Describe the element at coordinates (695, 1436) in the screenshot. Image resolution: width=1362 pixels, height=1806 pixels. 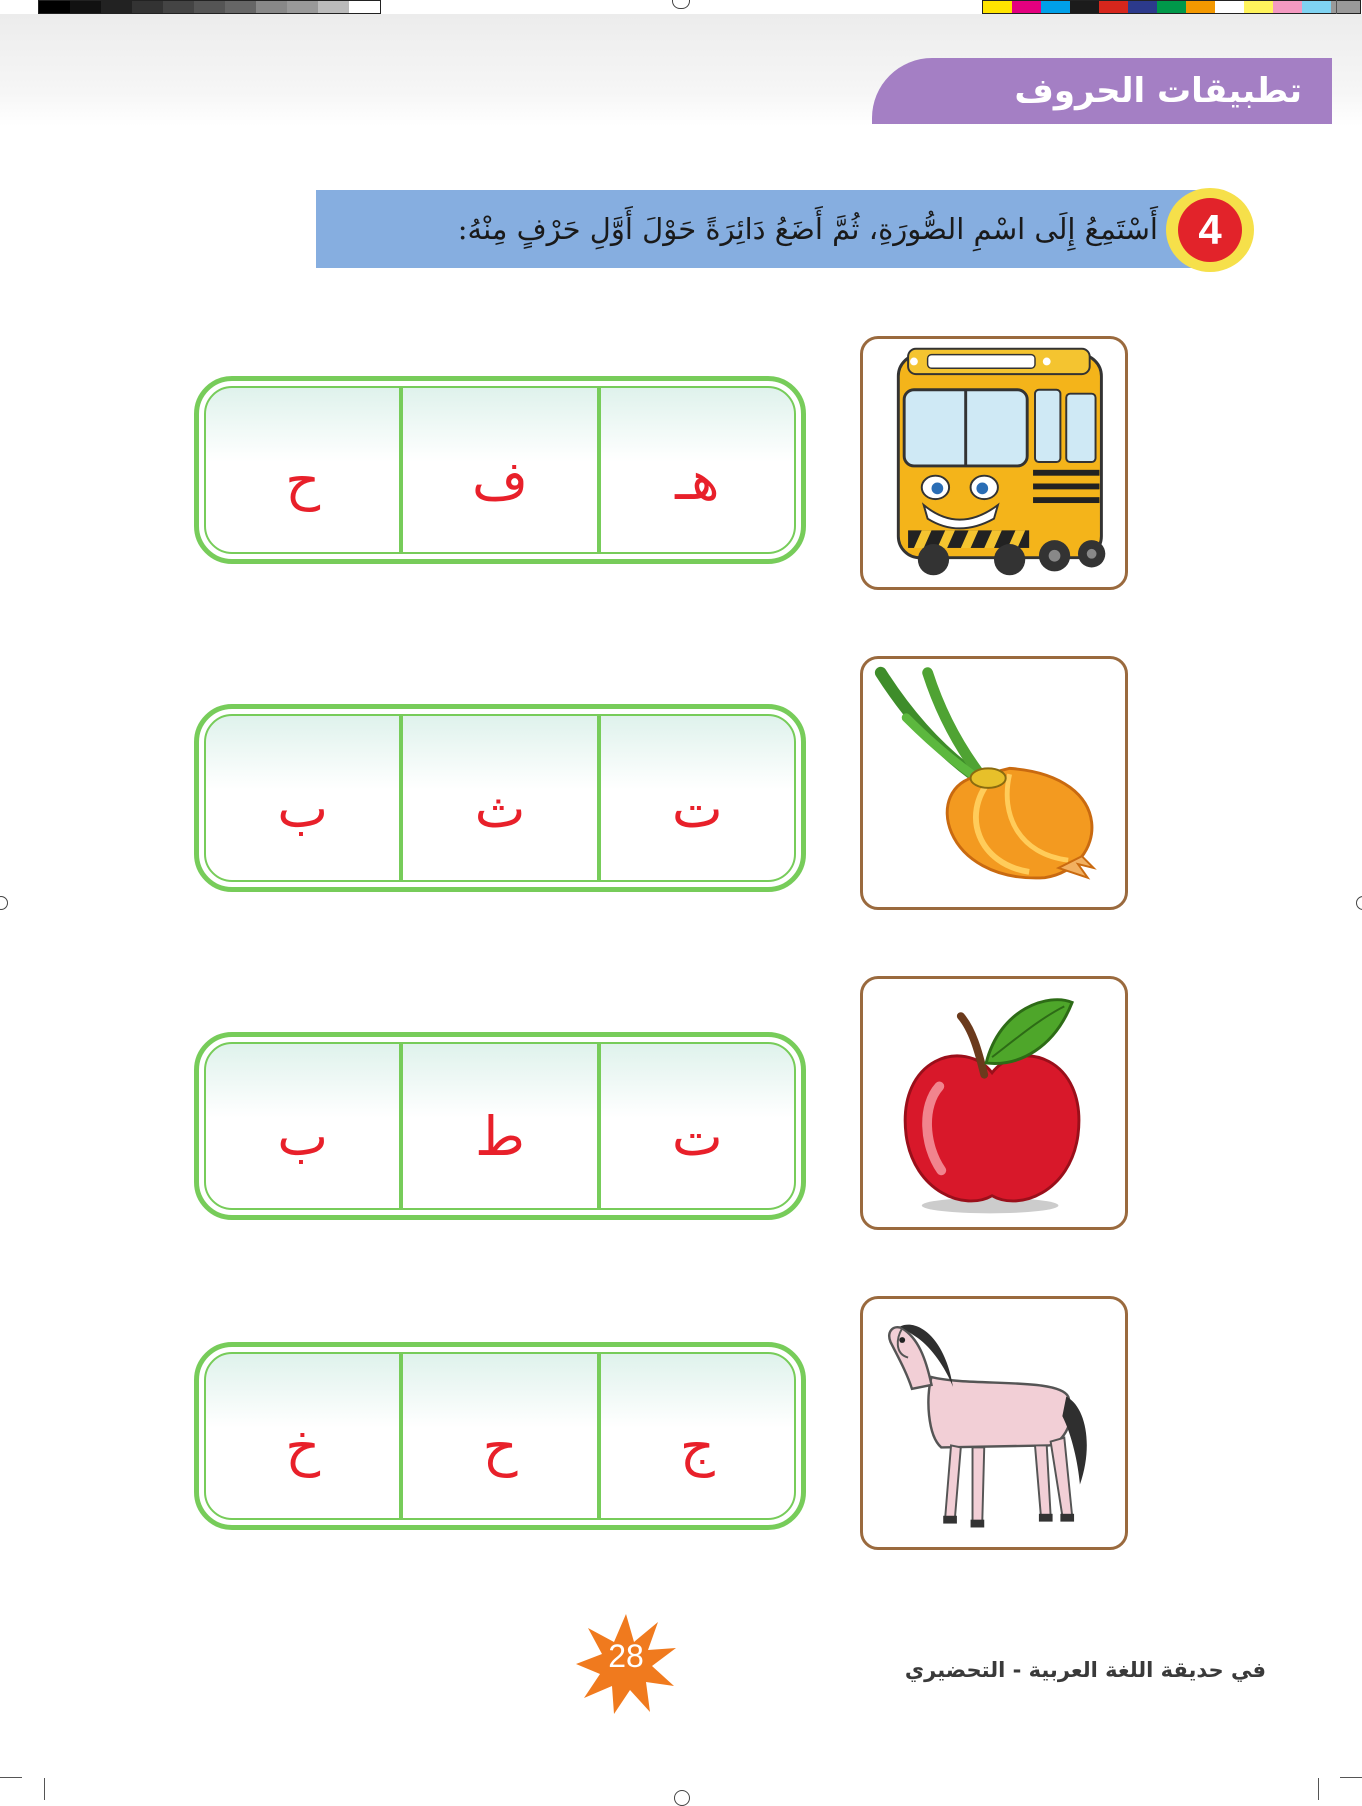
I see `letter-option: ج` at that location.